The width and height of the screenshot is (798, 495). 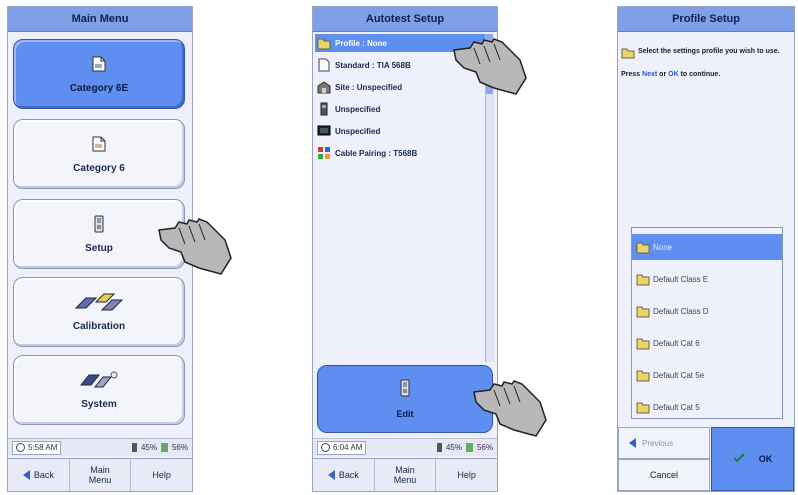 What do you see at coordinates (324, 153) in the screenshot?
I see `pairing-icon` at bounding box center [324, 153].